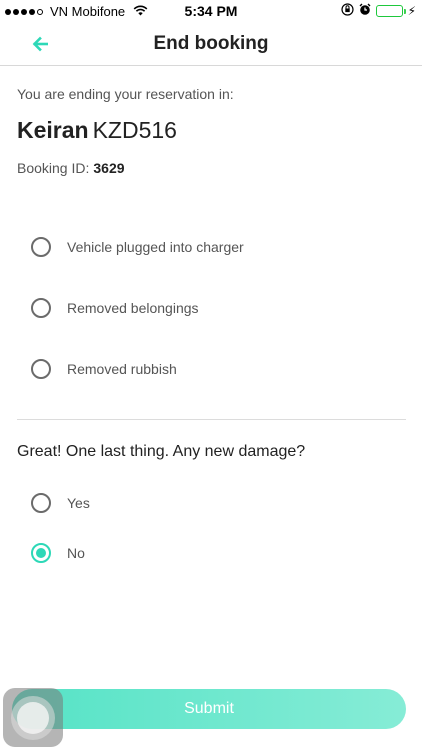  What do you see at coordinates (365, 11) in the screenshot?
I see `alarm-icon` at bounding box center [365, 11].